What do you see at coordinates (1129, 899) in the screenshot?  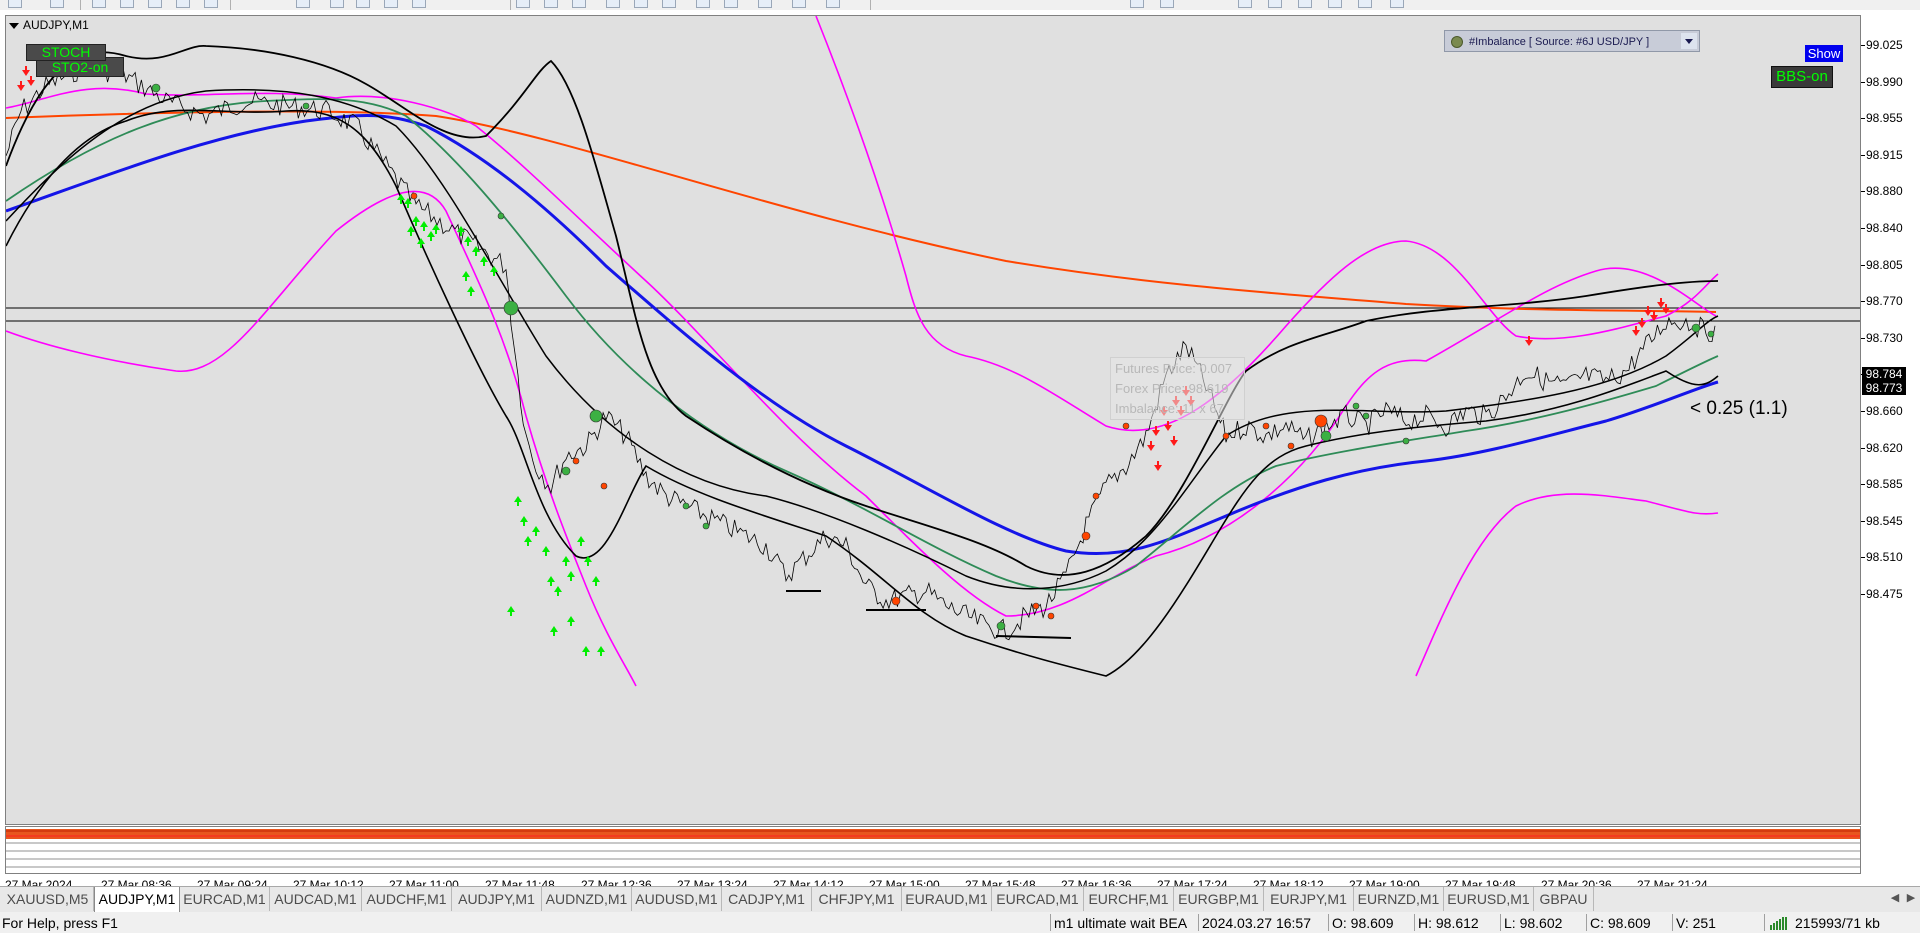 I see `tab-eurchf-m1: EURCHF,M1` at bounding box center [1129, 899].